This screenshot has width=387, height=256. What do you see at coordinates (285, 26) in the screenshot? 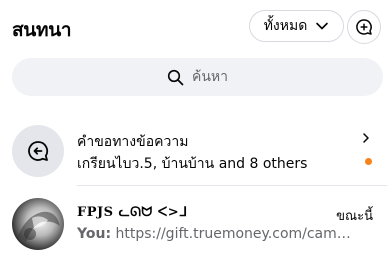
I see `filter-label: ทั้งหมด` at bounding box center [285, 26].